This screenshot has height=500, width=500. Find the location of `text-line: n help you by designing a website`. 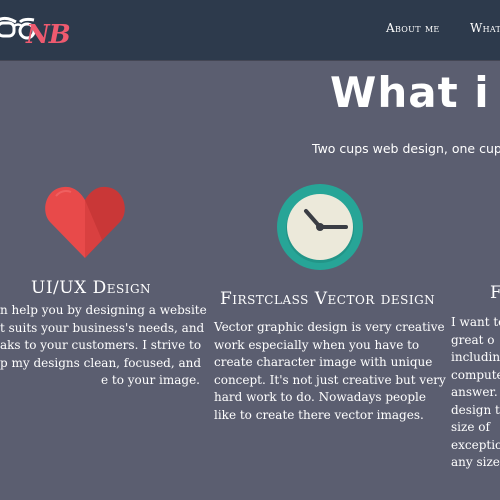

text-line: n help you by designing a website is located at coordinates (103, 310).